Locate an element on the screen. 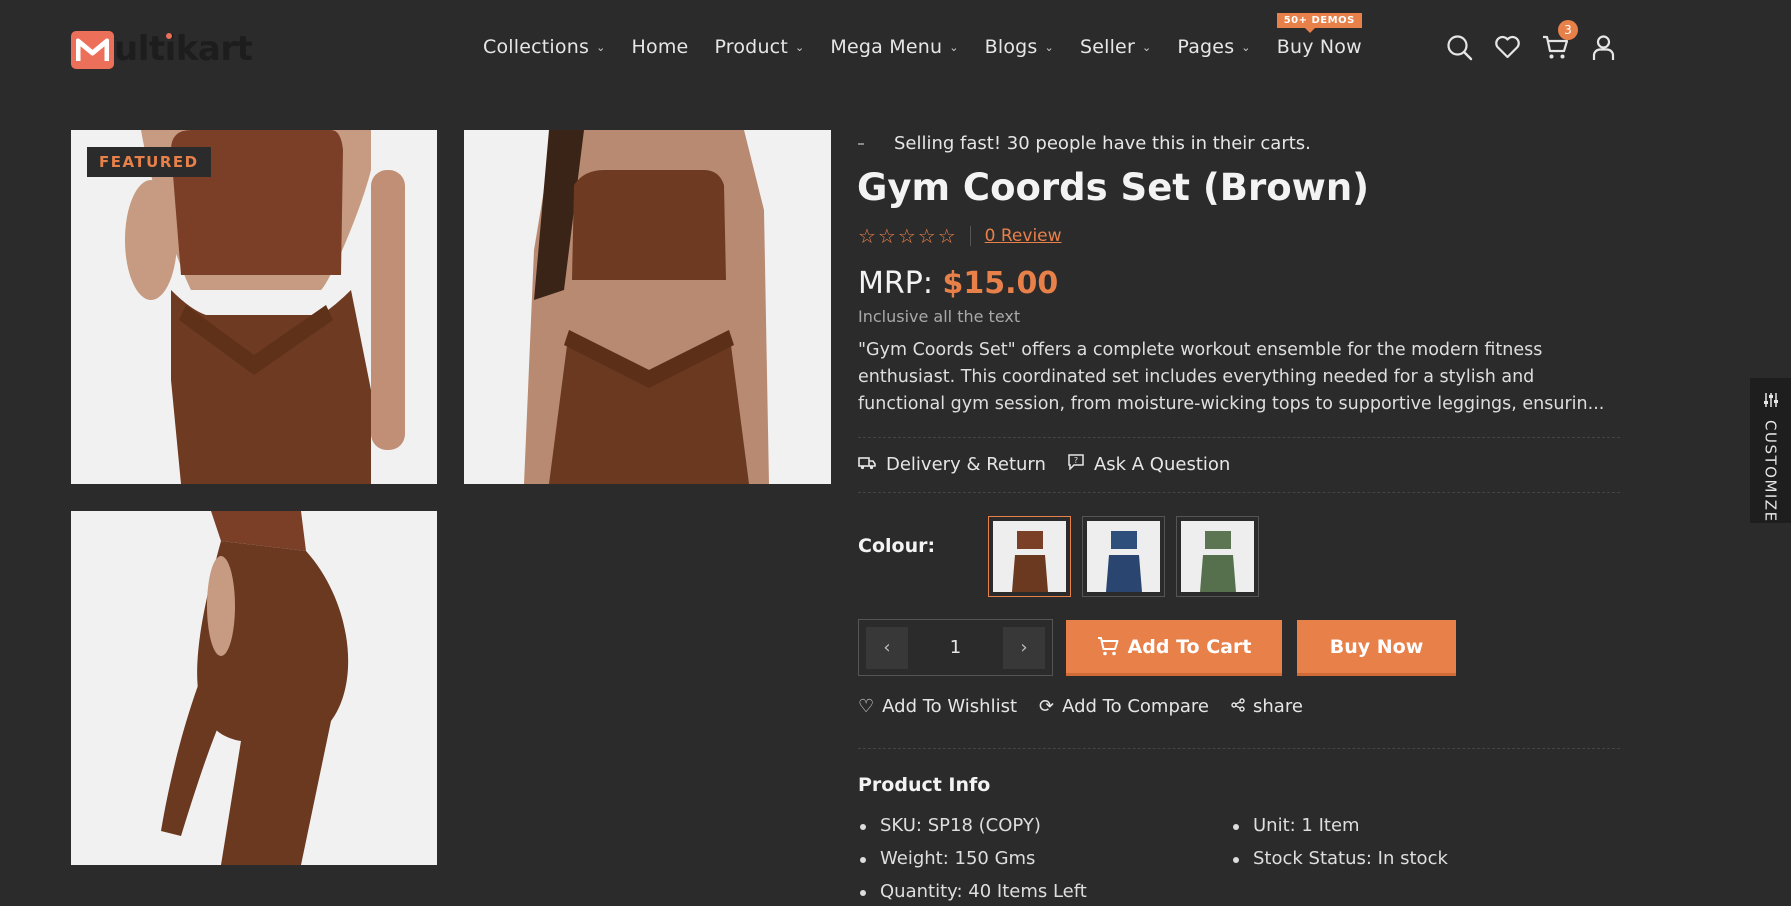  info-links: Delivery & Return ? Ask A Question is located at coordinates (1044, 464).